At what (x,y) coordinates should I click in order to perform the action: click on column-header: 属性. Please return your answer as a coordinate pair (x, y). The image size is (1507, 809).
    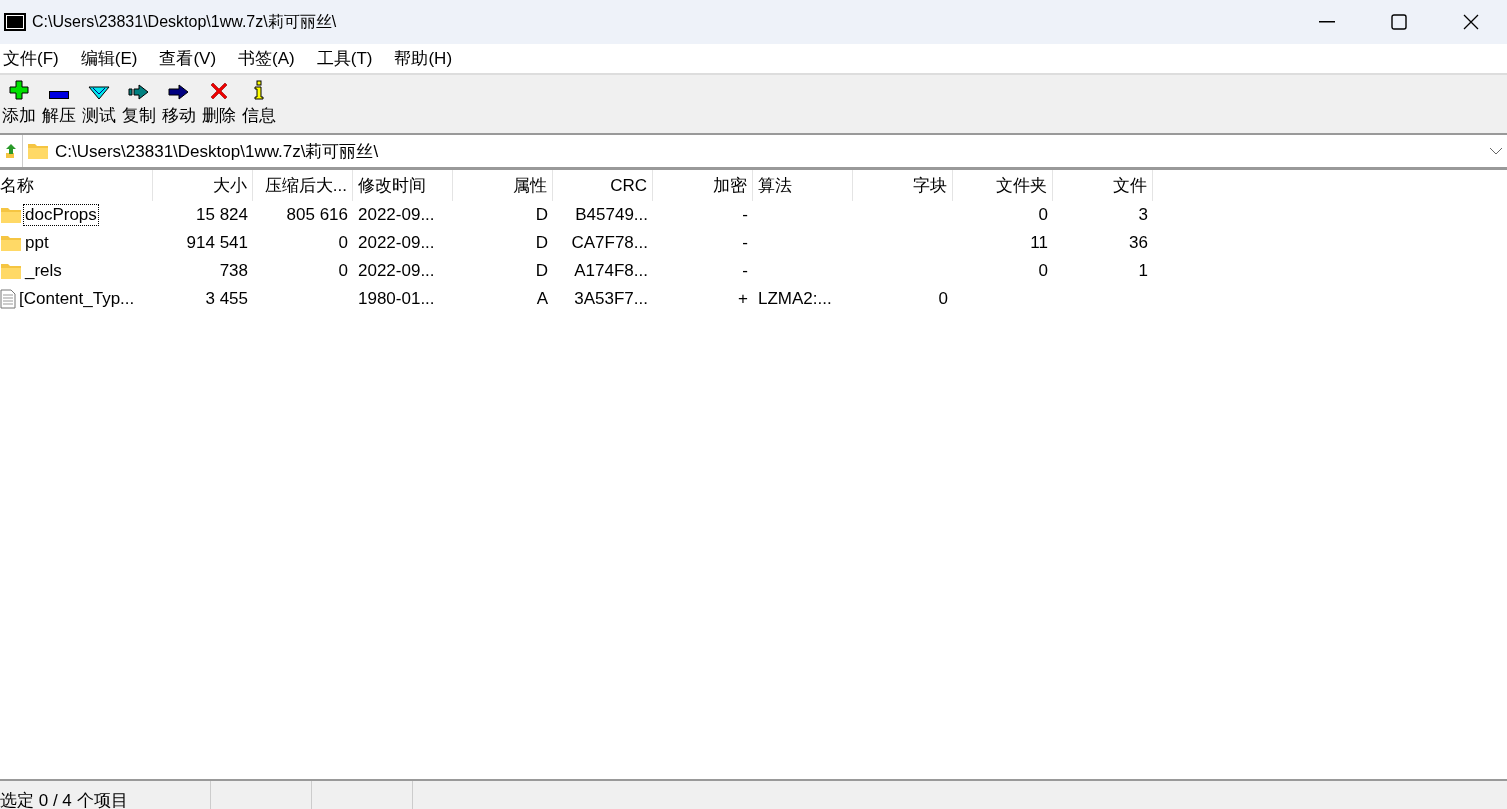
    Looking at the image, I should click on (503, 185).